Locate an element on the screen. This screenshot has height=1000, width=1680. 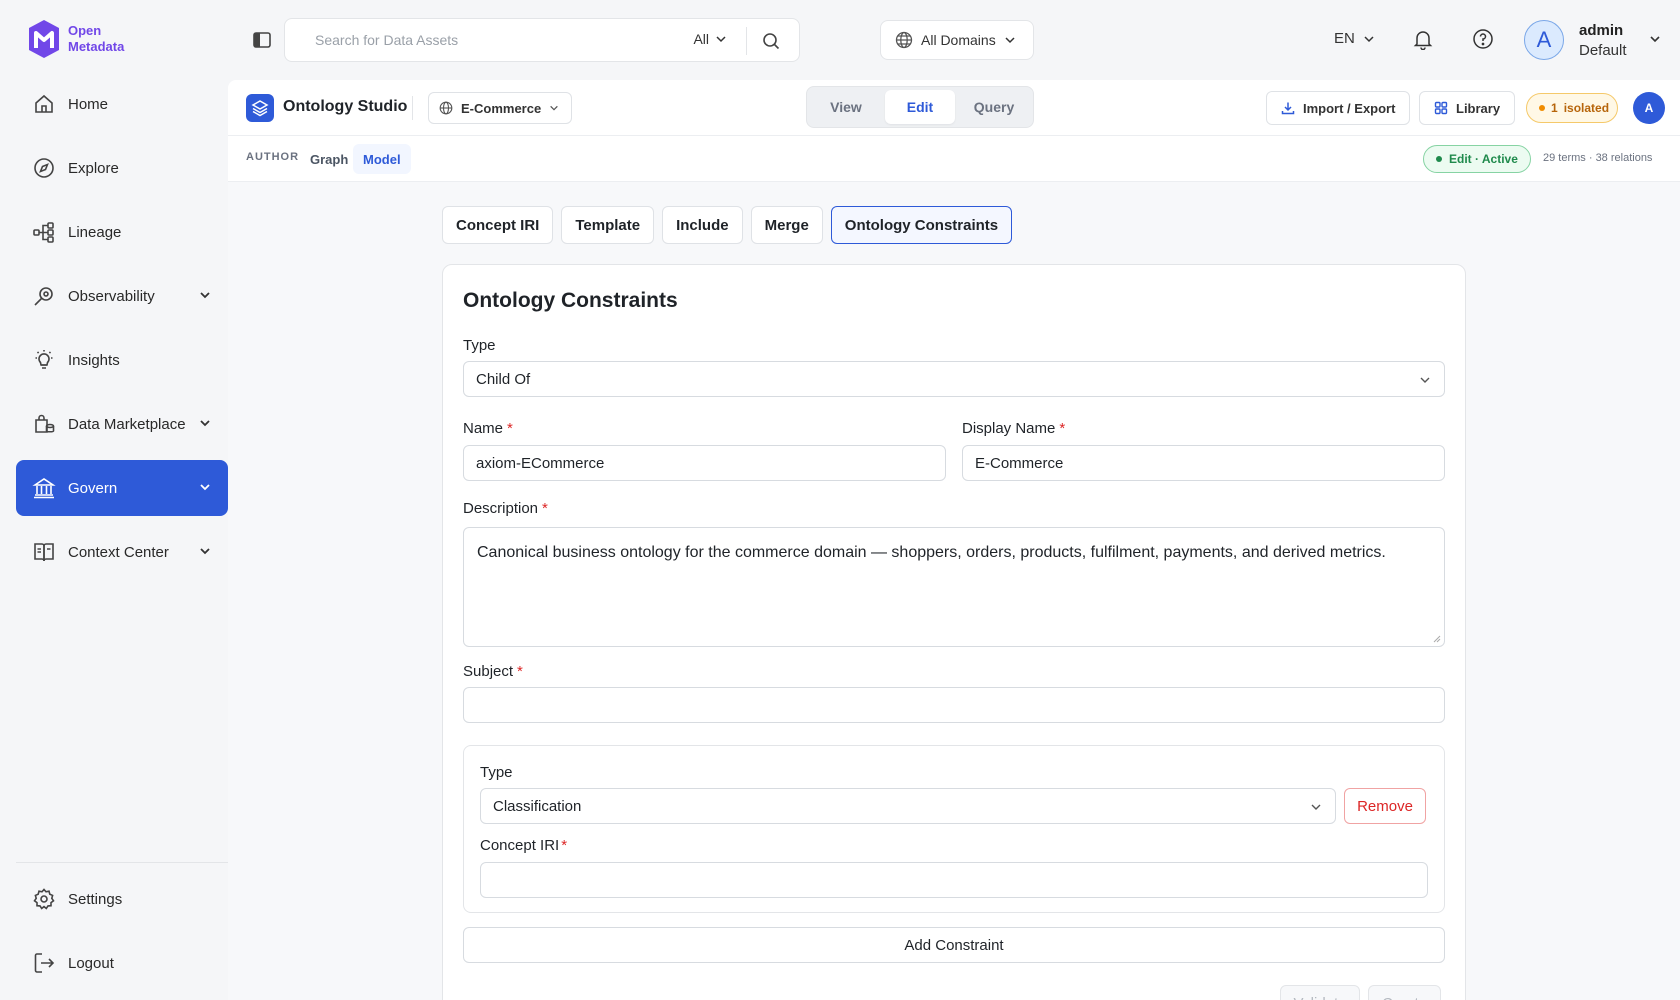
sidebar-item-label: Settings is located at coordinates (95, 899).